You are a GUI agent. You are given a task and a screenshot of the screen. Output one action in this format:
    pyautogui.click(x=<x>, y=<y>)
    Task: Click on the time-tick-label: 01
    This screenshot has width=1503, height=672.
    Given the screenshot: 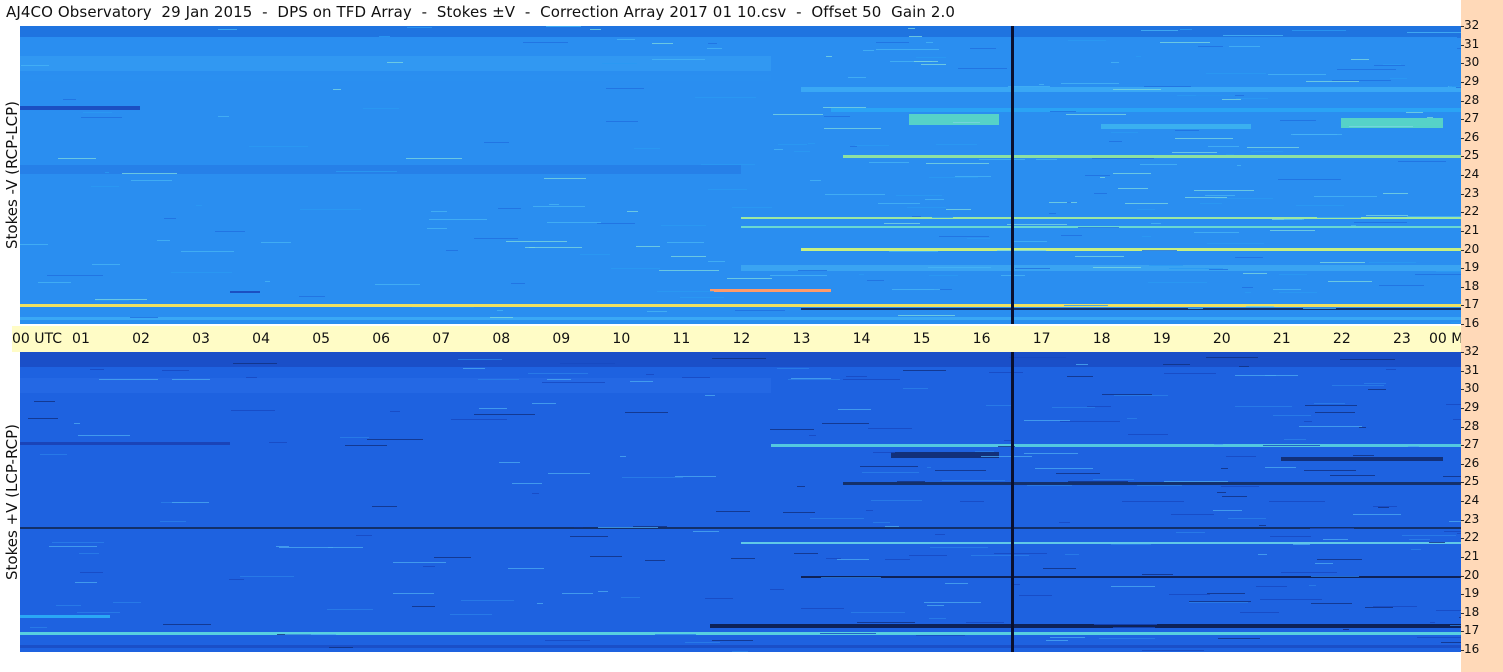 What is the action you would take?
    pyautogui.click(x=81, y=339)
    